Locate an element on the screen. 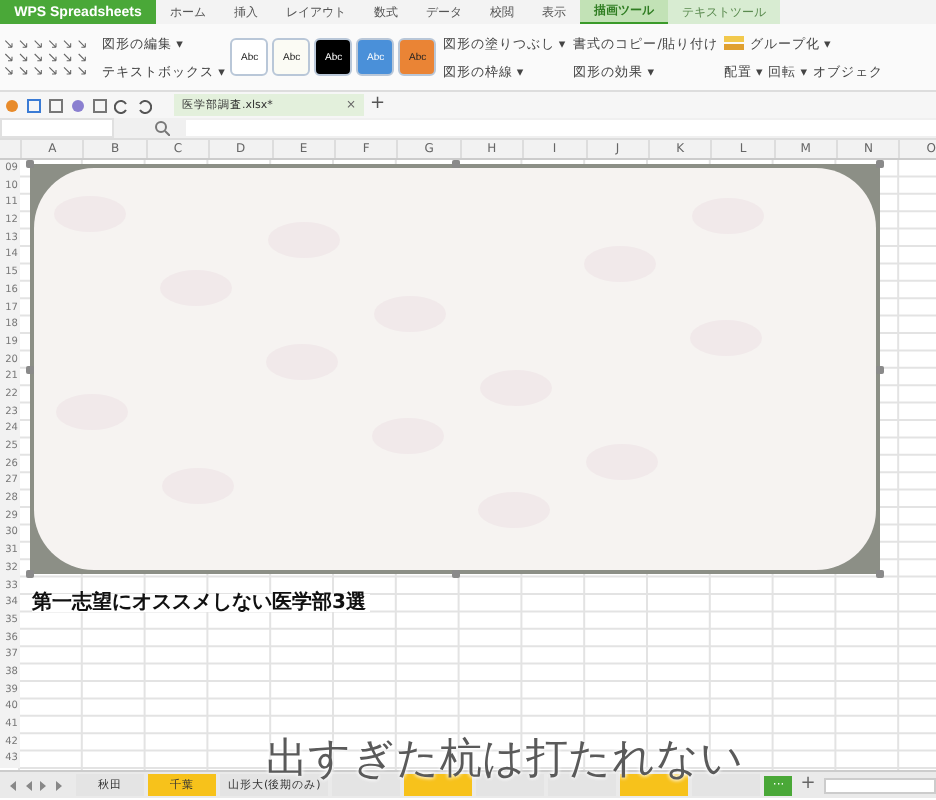 The image size is (936, 800). formula-field is located at coordinates (561, 128).